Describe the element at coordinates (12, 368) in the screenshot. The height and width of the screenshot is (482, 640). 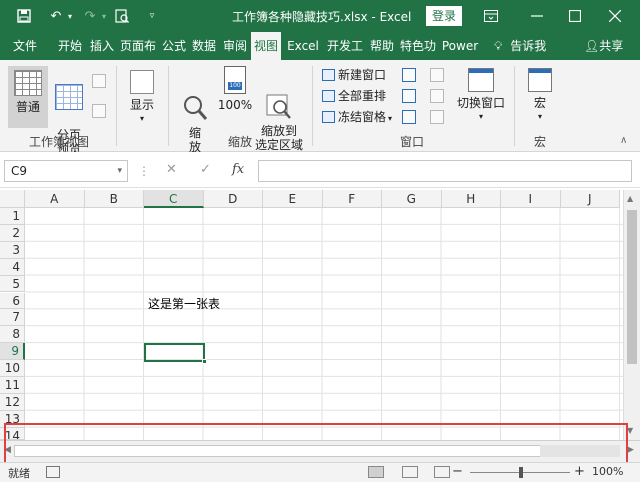
I see `row-header-10: 10` at that location.